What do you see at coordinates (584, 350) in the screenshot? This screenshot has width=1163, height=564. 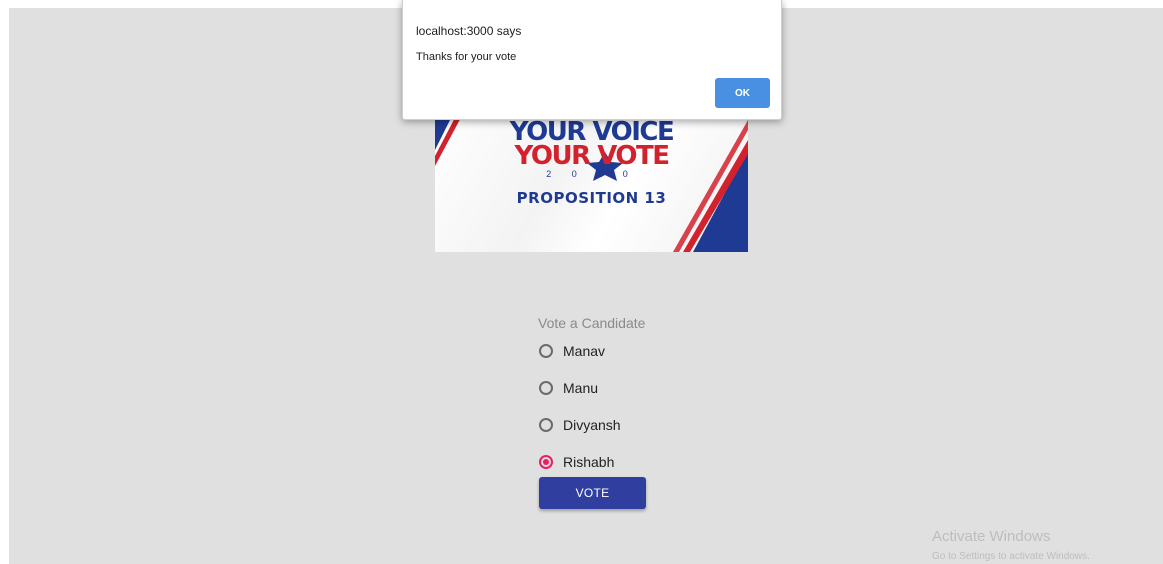 I see `candidate-label: Manav` at bounding box center [584, 350].